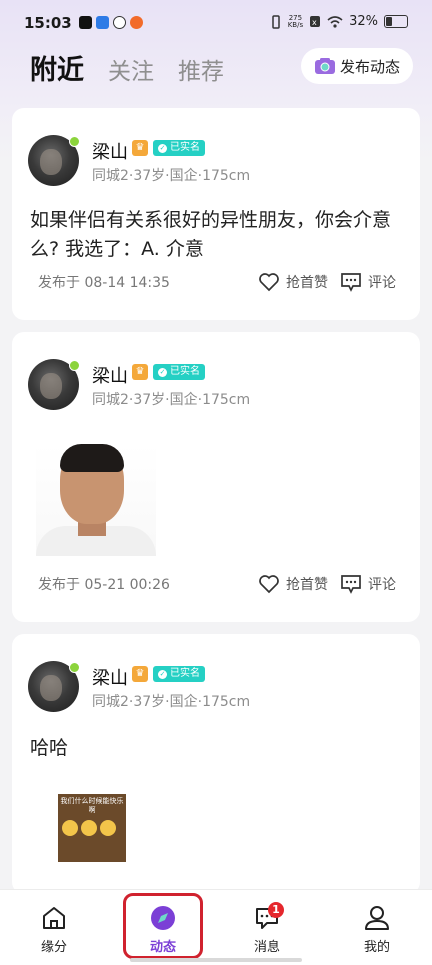  Describe the element at coordinates (57, 67) in the screenshot. I see `tab-nearby: 附近` at that location.